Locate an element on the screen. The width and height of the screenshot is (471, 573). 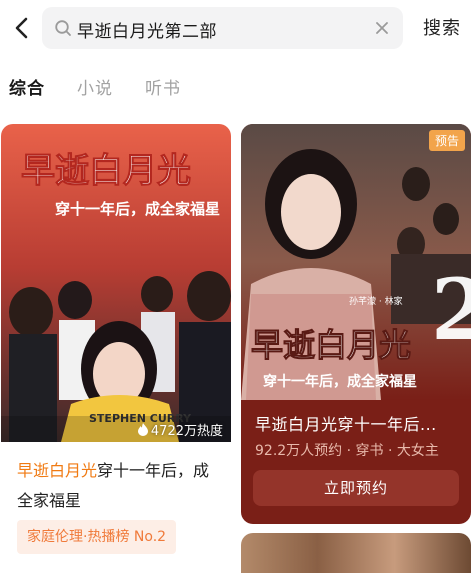
card-info: 早逝白月光穿十一年后... 92.2万人预约 · 穿书 · 大女主 立即预约 is located at coordinates (356, 462).